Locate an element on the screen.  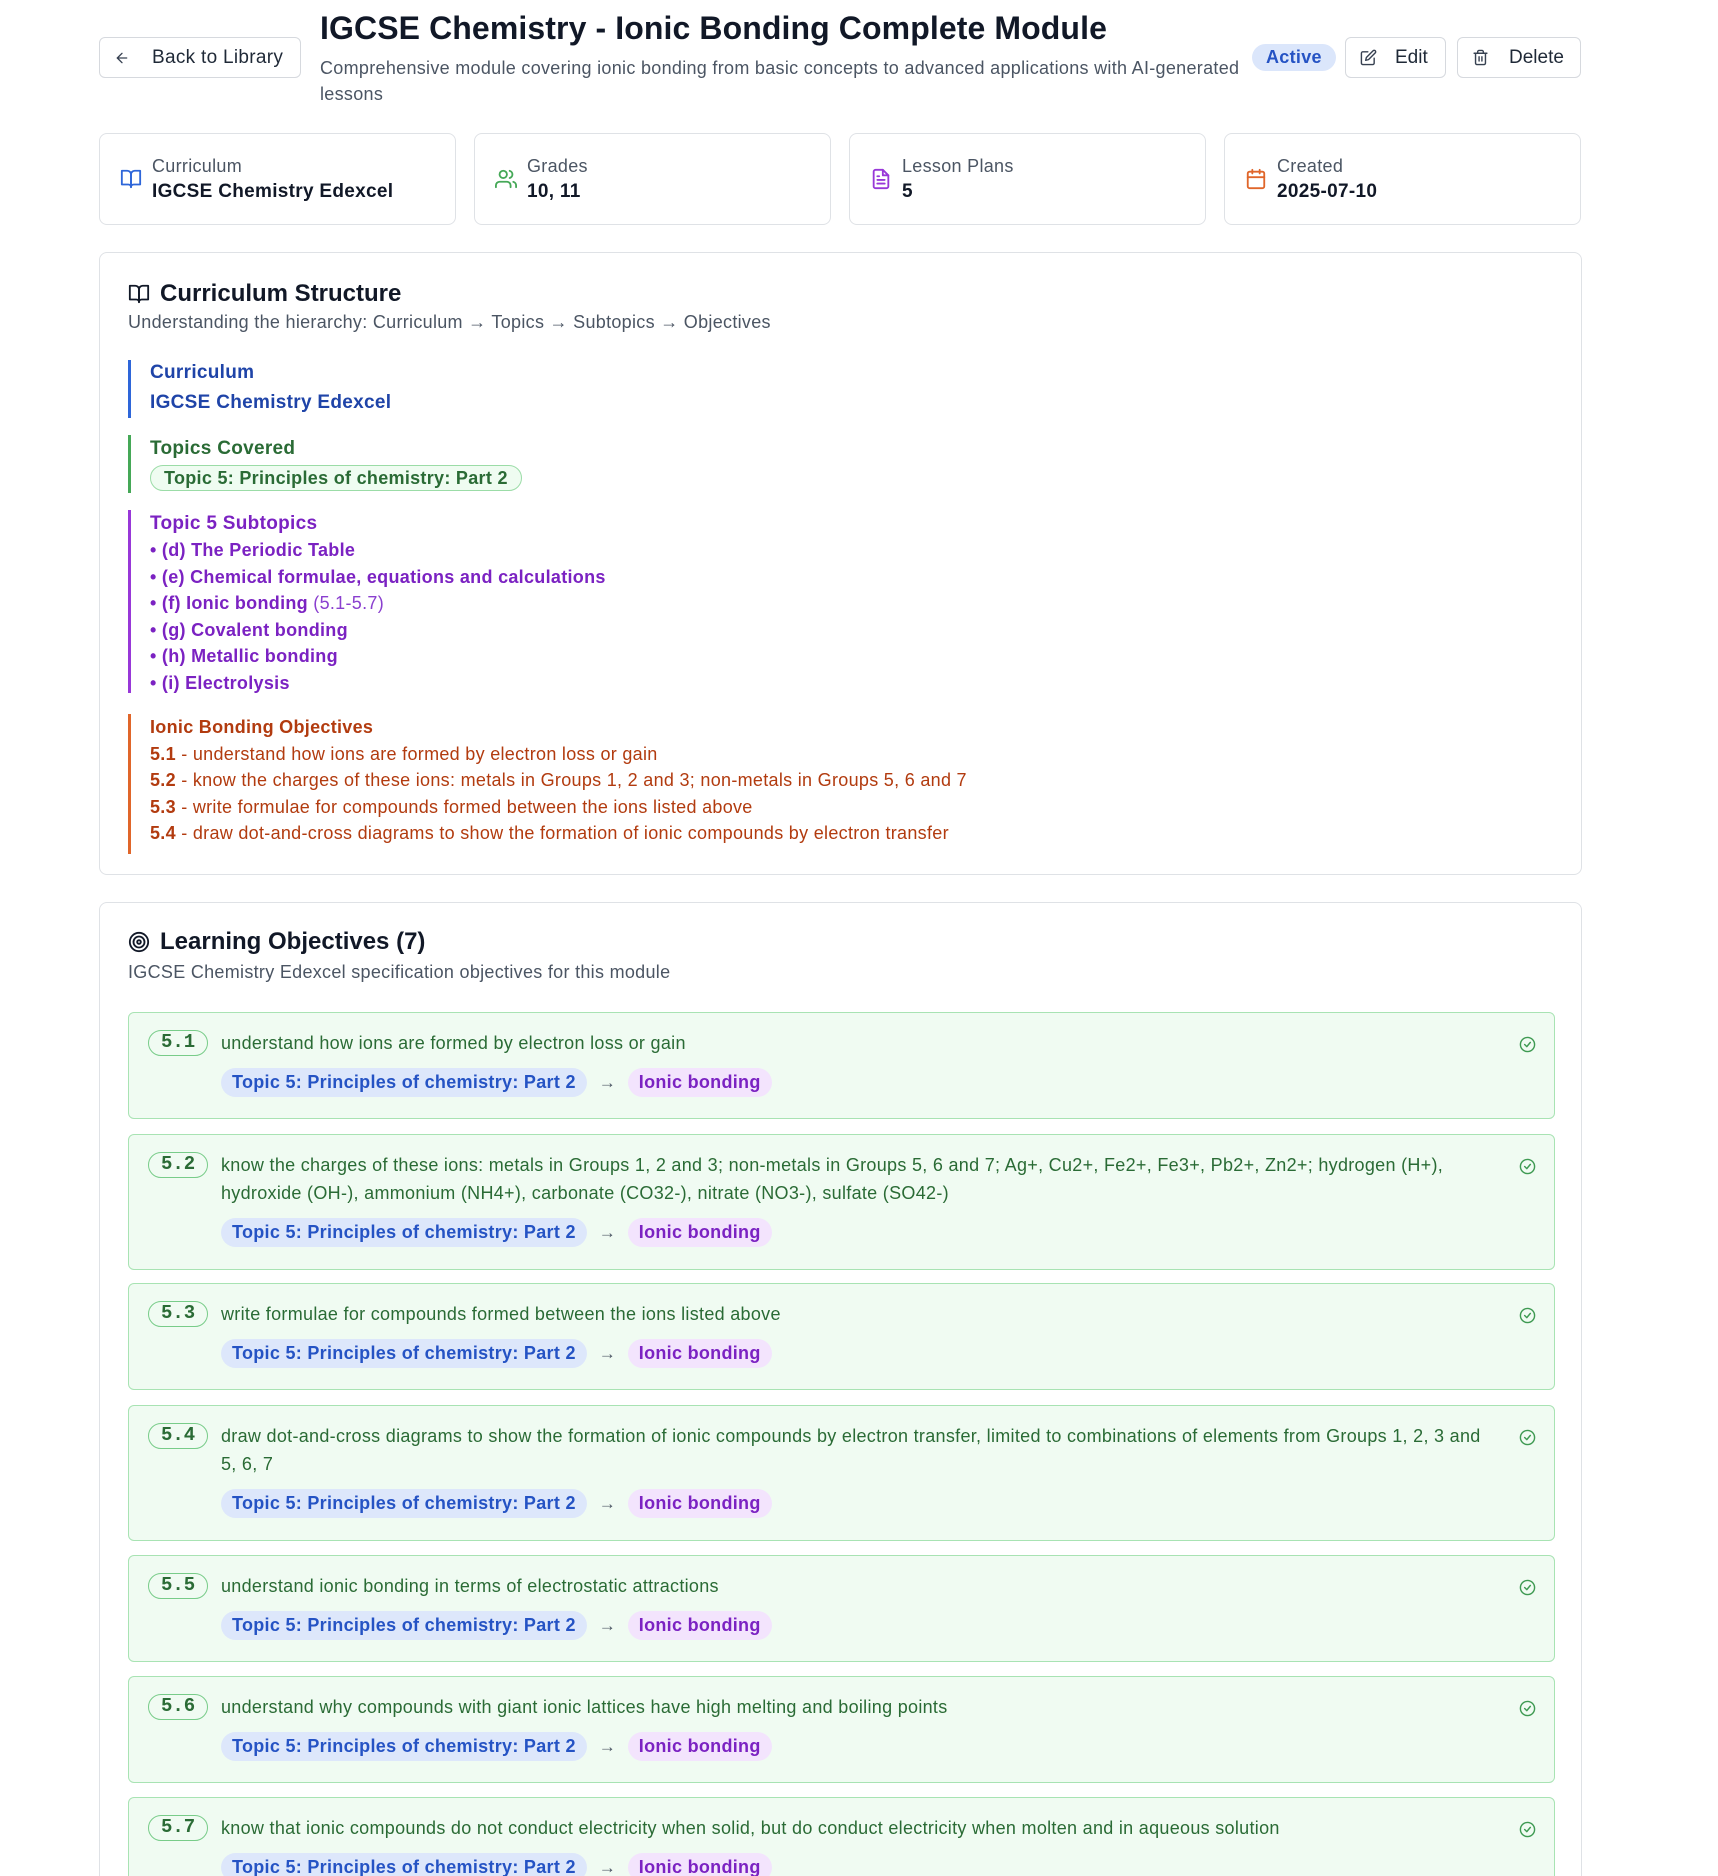
arrow-left-icon is located at coordinates (122, 58).